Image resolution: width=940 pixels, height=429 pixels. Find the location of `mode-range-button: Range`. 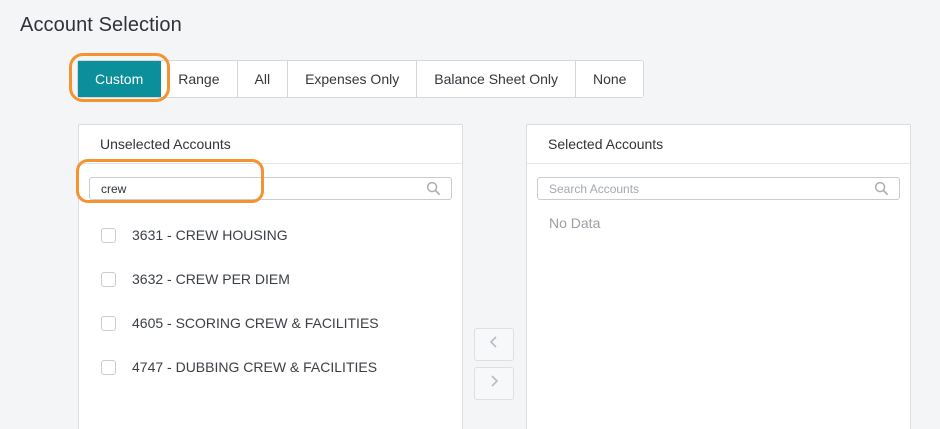

mode-range-button: Range is located at coordinates (199, 79).